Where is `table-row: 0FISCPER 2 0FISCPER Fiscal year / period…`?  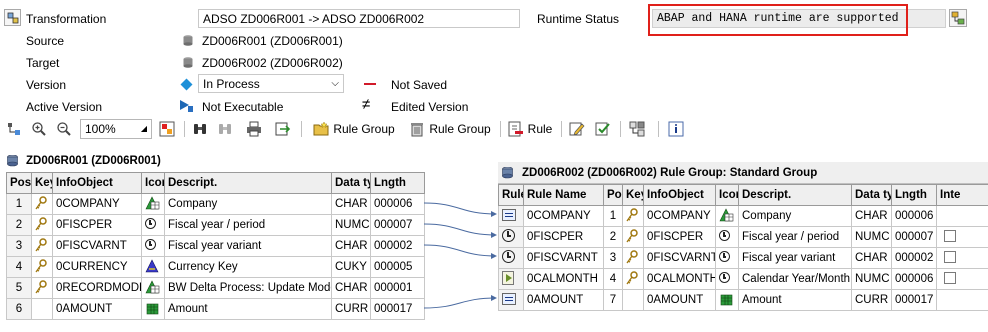
table-row: 0FISCPER 2 0FISCPER Fiscal year / period… is located at coordinates (743, 237).